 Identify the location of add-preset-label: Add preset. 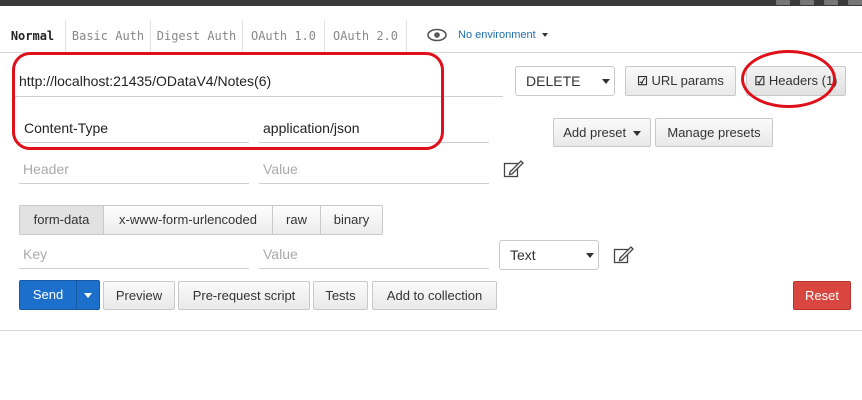
(595, 132).